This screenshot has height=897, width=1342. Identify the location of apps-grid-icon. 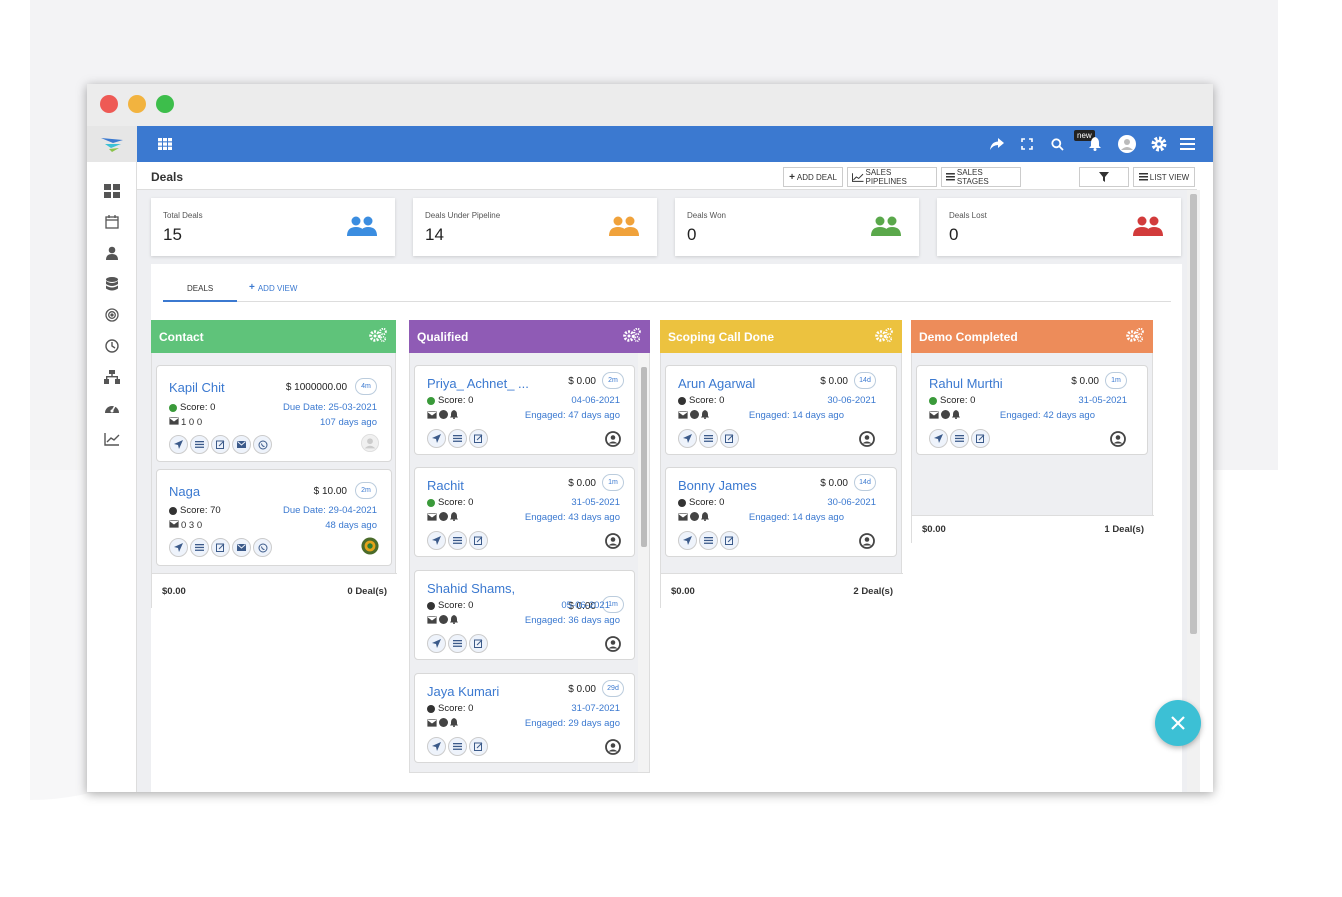
(165, 144).